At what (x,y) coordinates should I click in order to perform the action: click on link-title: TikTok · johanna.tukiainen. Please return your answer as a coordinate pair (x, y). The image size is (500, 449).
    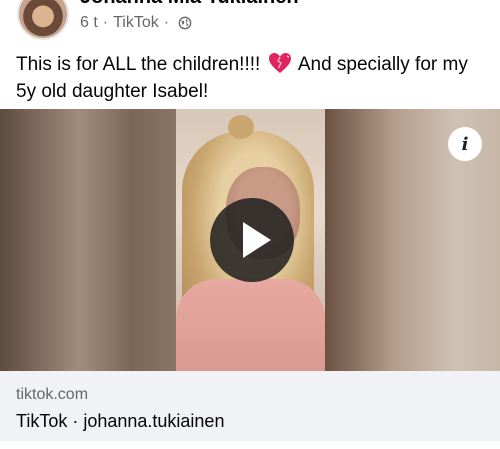
    Looking at the image, I should click on (120, 421).